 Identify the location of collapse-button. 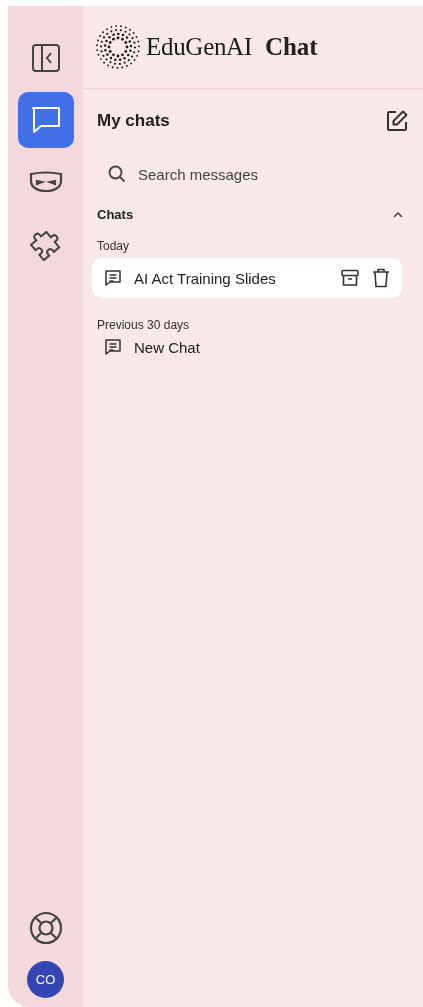
(398, 214).